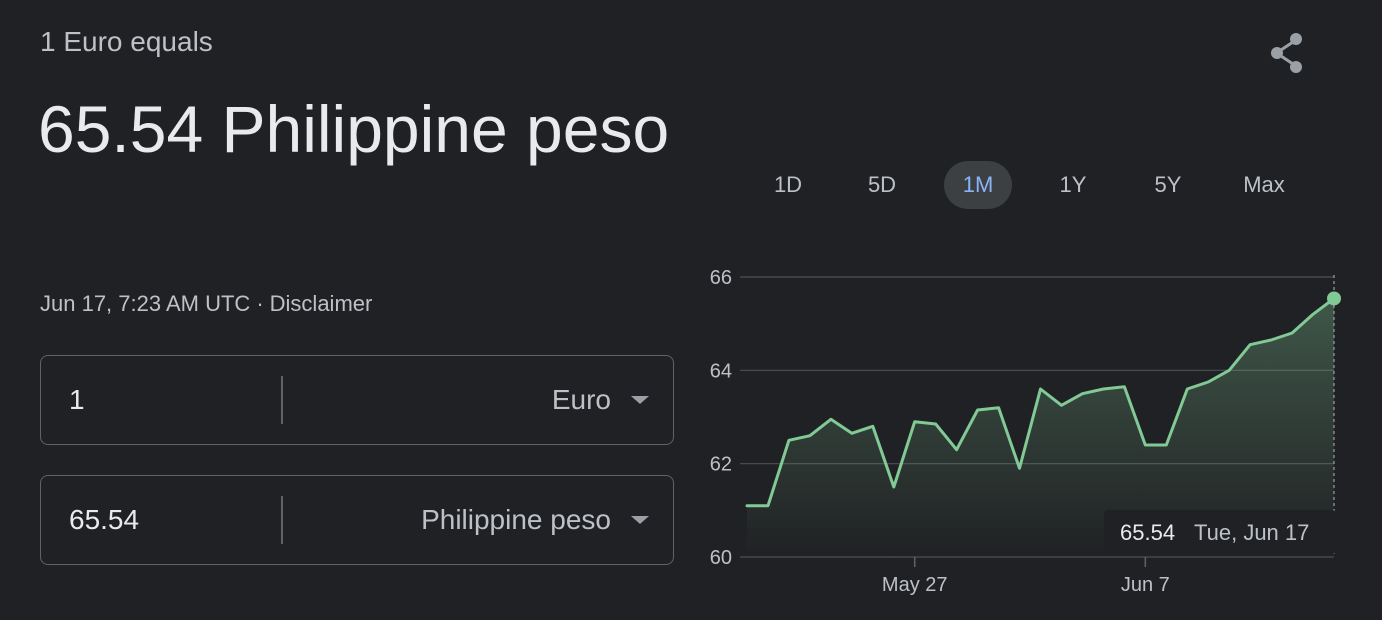 The width and height of the screenshot is (1382, 620). What do you see at coordinates (1145, 585) in the screenshot?
I see `x-tick-label: Jun 7` at bounding box center [1145, 585].